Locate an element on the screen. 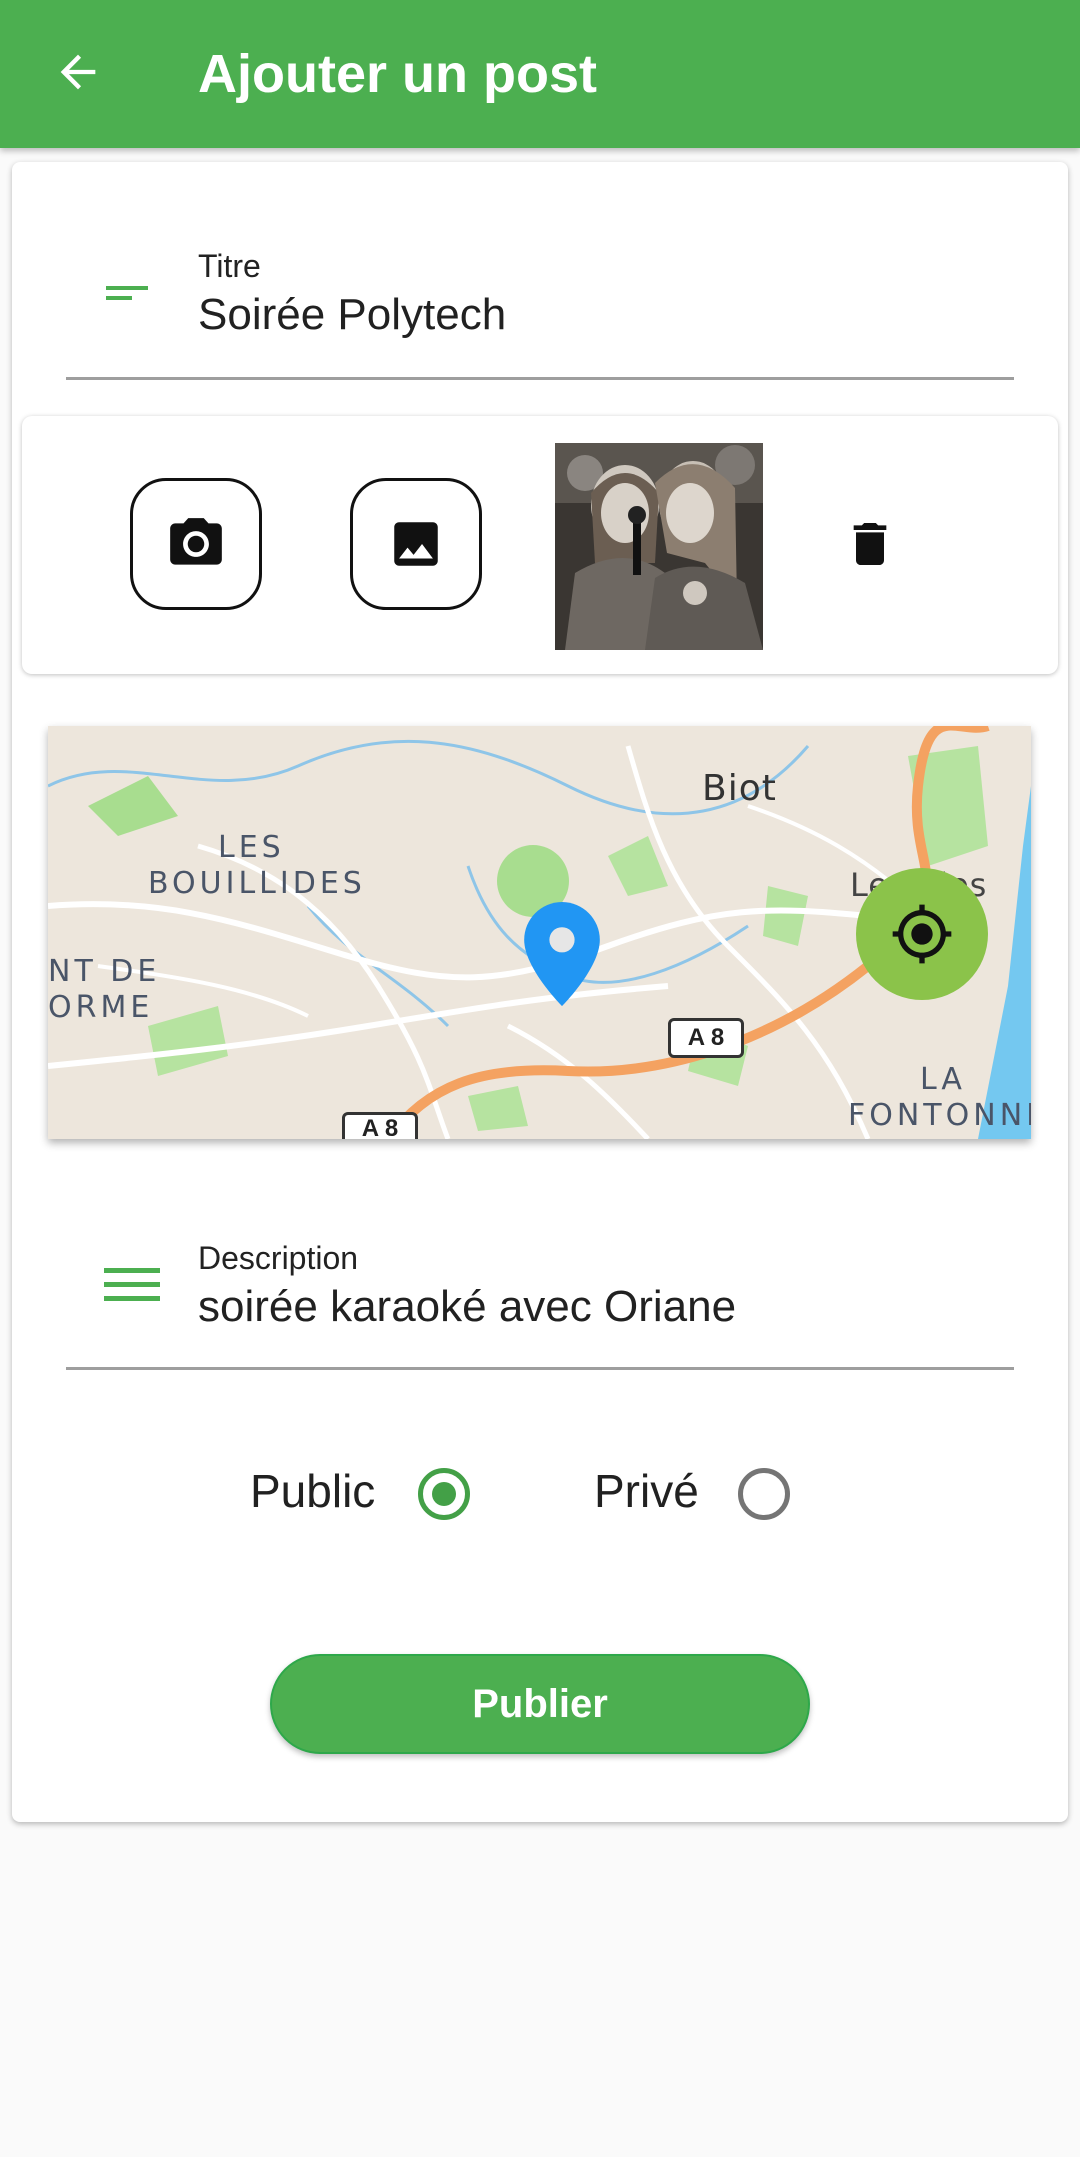 The image size is (1080, 2157). trash-icon is located at coordinates (870, 544).